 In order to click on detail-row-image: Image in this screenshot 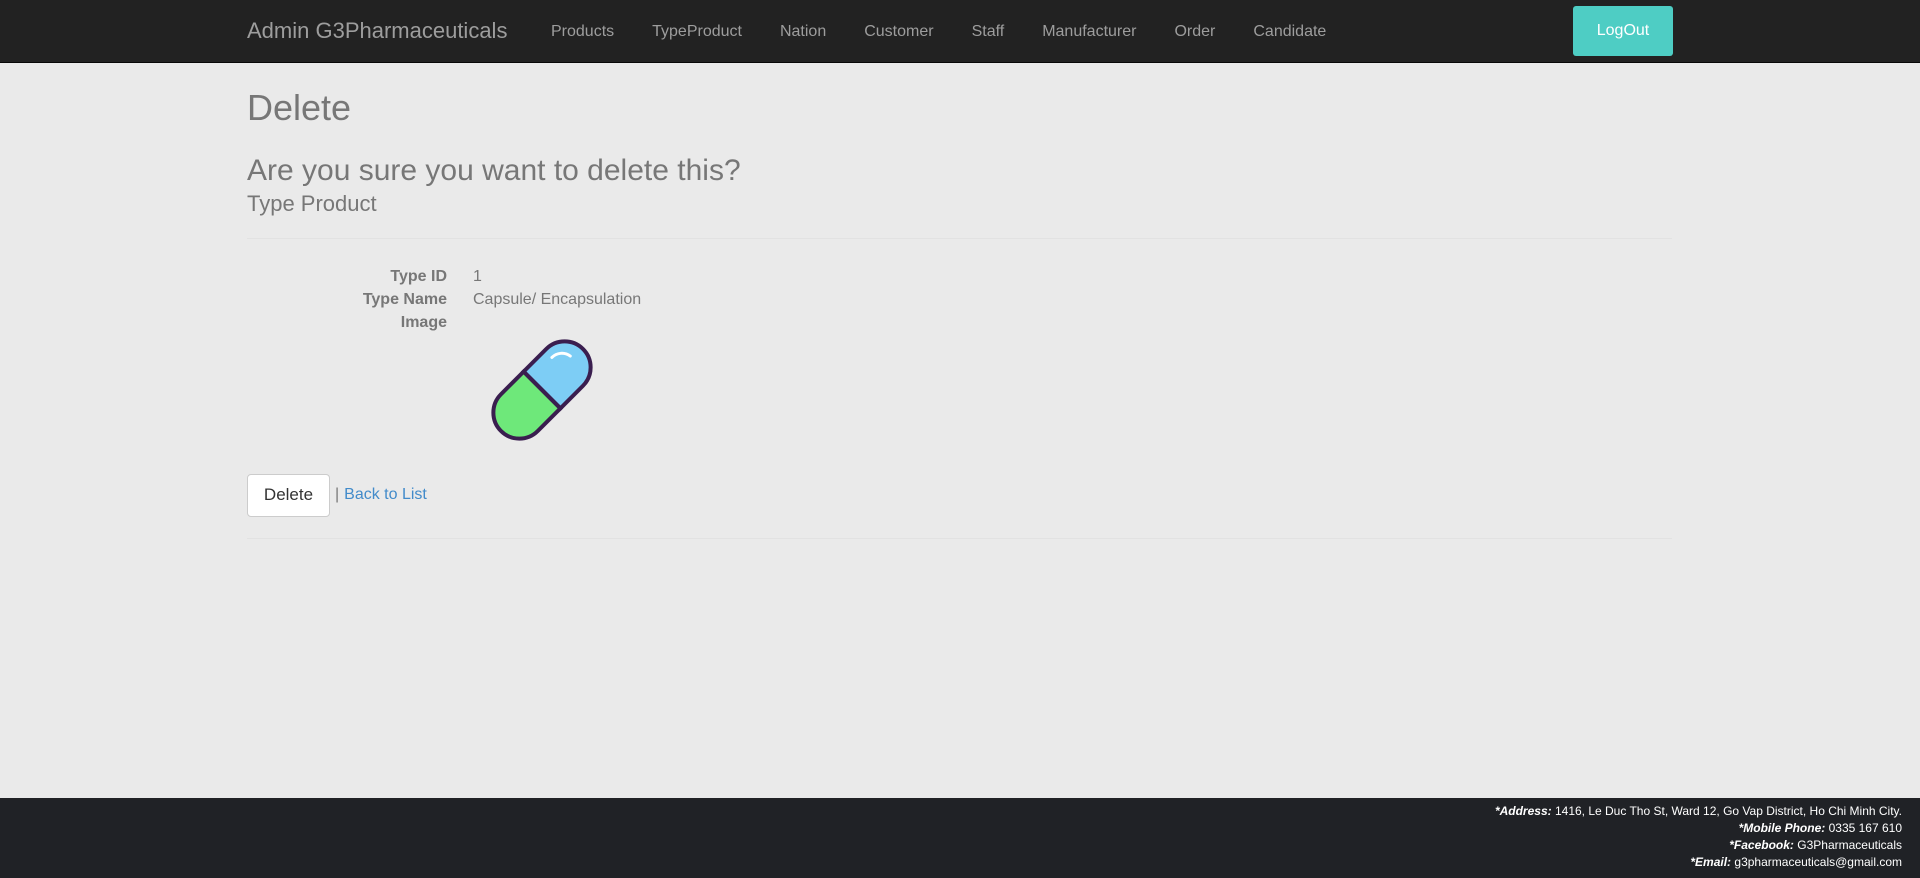, I will do `click(959, 322)`.